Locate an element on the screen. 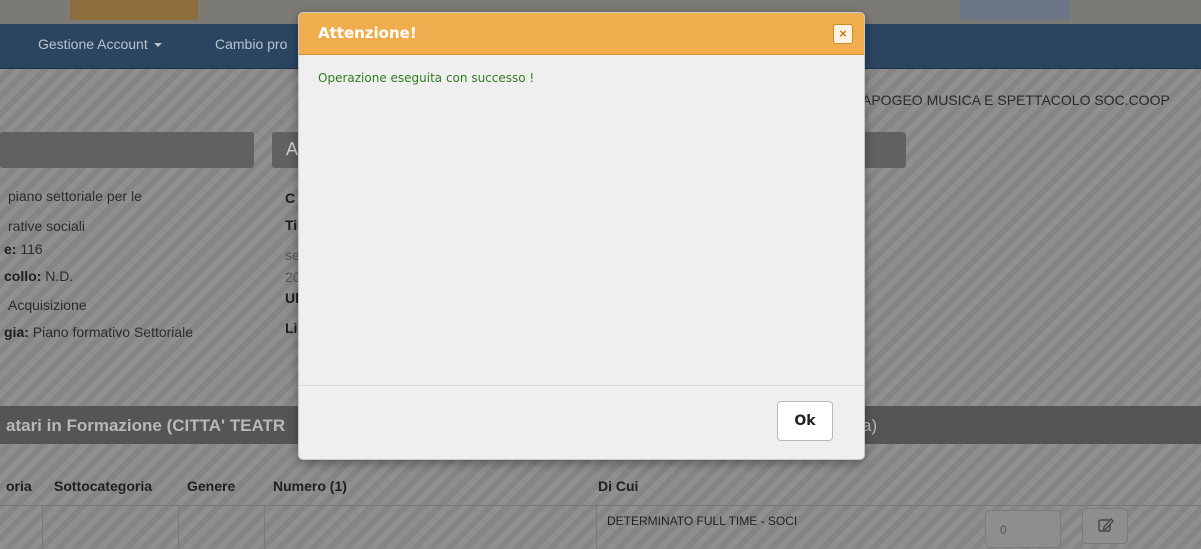 This screenshot has width=1201, height=549. section-title: atari in Formazione (CITTA' TEATR is located at coordinates (146, 425).